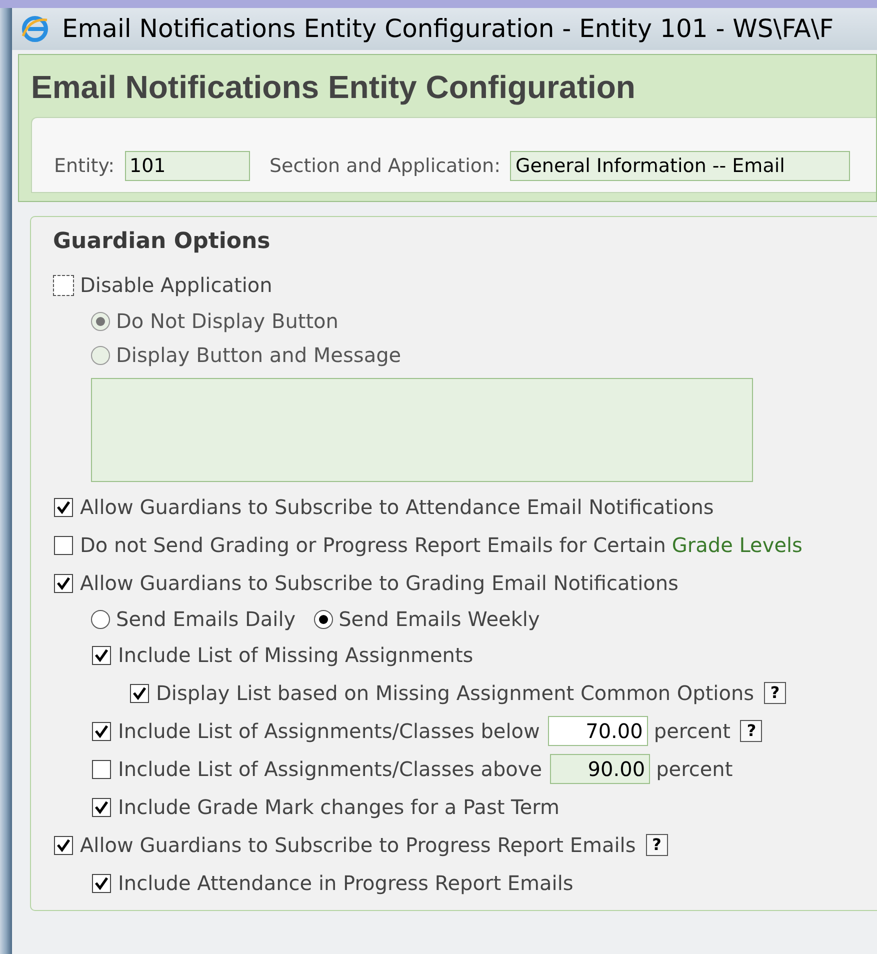 The height and width of the screenshot is (954, 877). I want to click on option-label: Include List of Missing Assignments, so click(296, 655).